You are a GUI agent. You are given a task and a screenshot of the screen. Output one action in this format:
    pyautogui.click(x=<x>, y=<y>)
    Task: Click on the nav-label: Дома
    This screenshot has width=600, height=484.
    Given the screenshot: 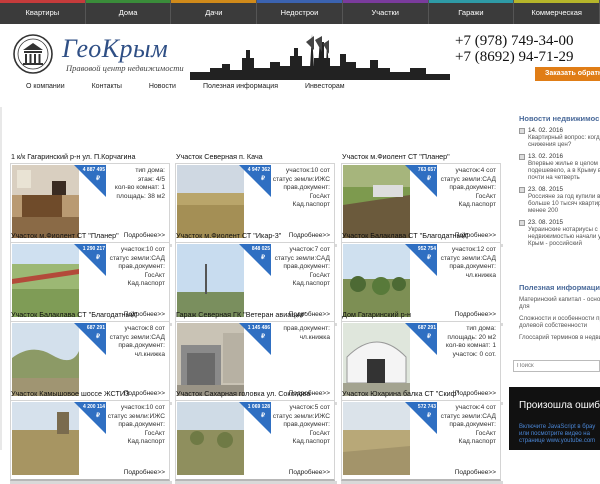 What is the action you would take?
    pyautogui.click(x=128, y=12)
    